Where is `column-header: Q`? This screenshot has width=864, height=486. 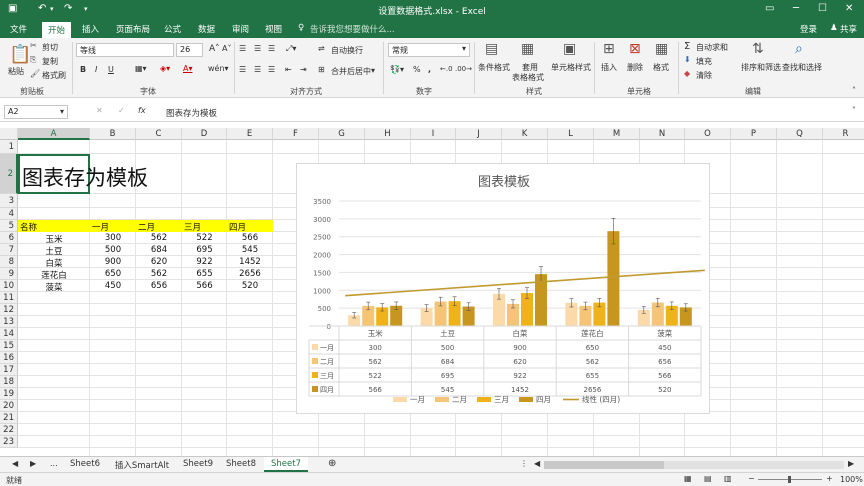 column-header: Q is located at coordinates (800, 134).